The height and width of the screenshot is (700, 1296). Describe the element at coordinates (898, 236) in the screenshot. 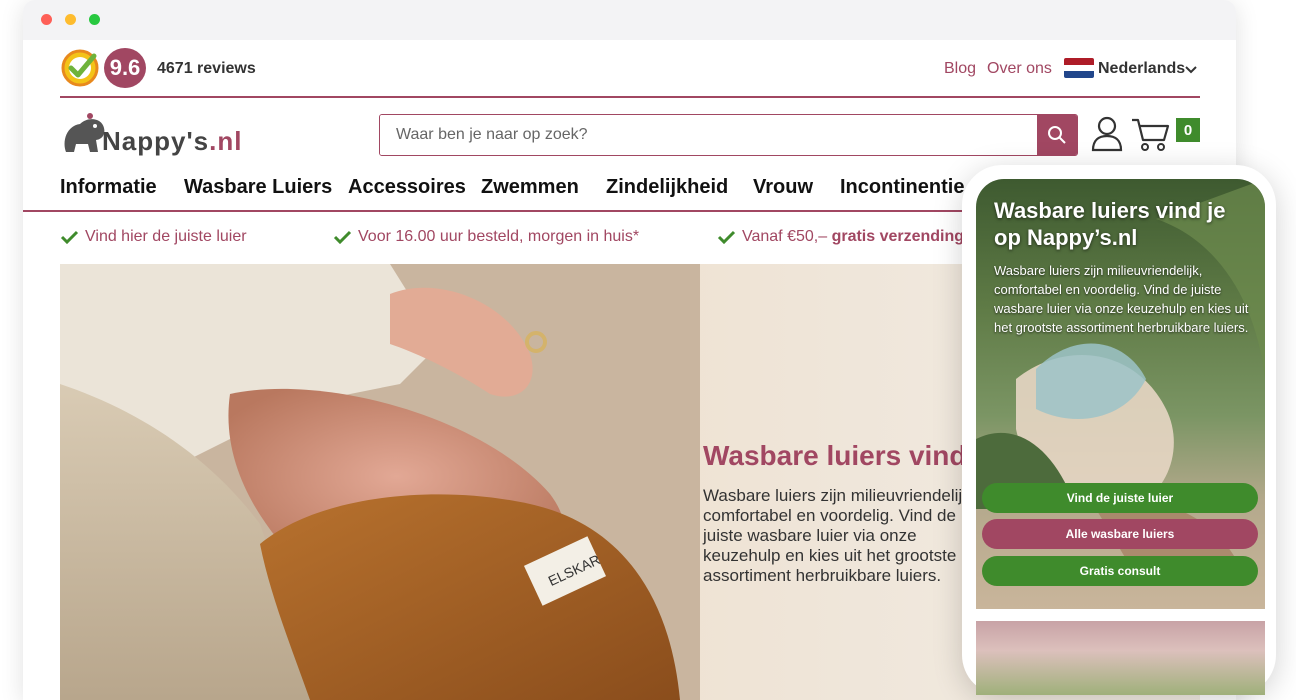

I see `usp-text-bold: gratis verzending` at that location.